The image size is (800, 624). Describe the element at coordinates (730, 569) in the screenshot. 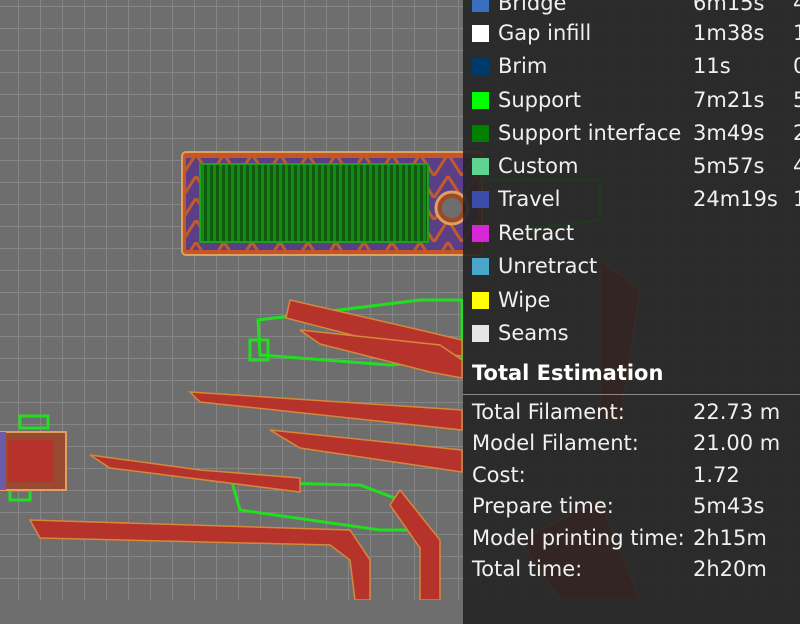

I see `estimation-value: 2h20m` at that location.